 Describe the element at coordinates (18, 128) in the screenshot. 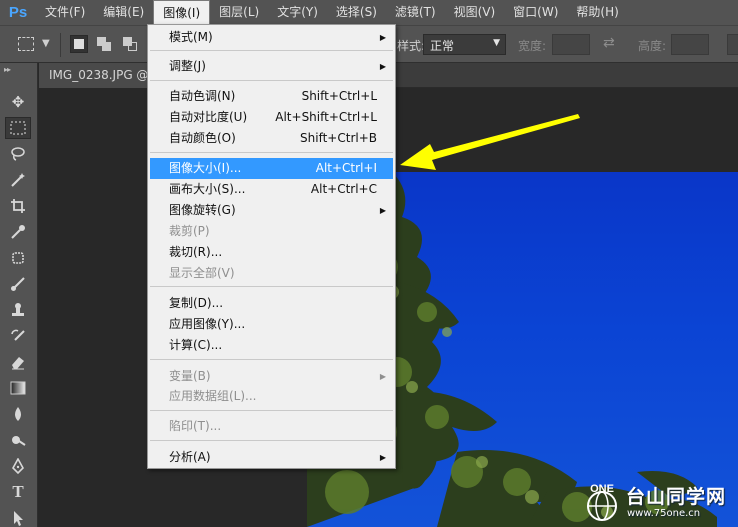

I see `marquee-tool-icon` at that location.